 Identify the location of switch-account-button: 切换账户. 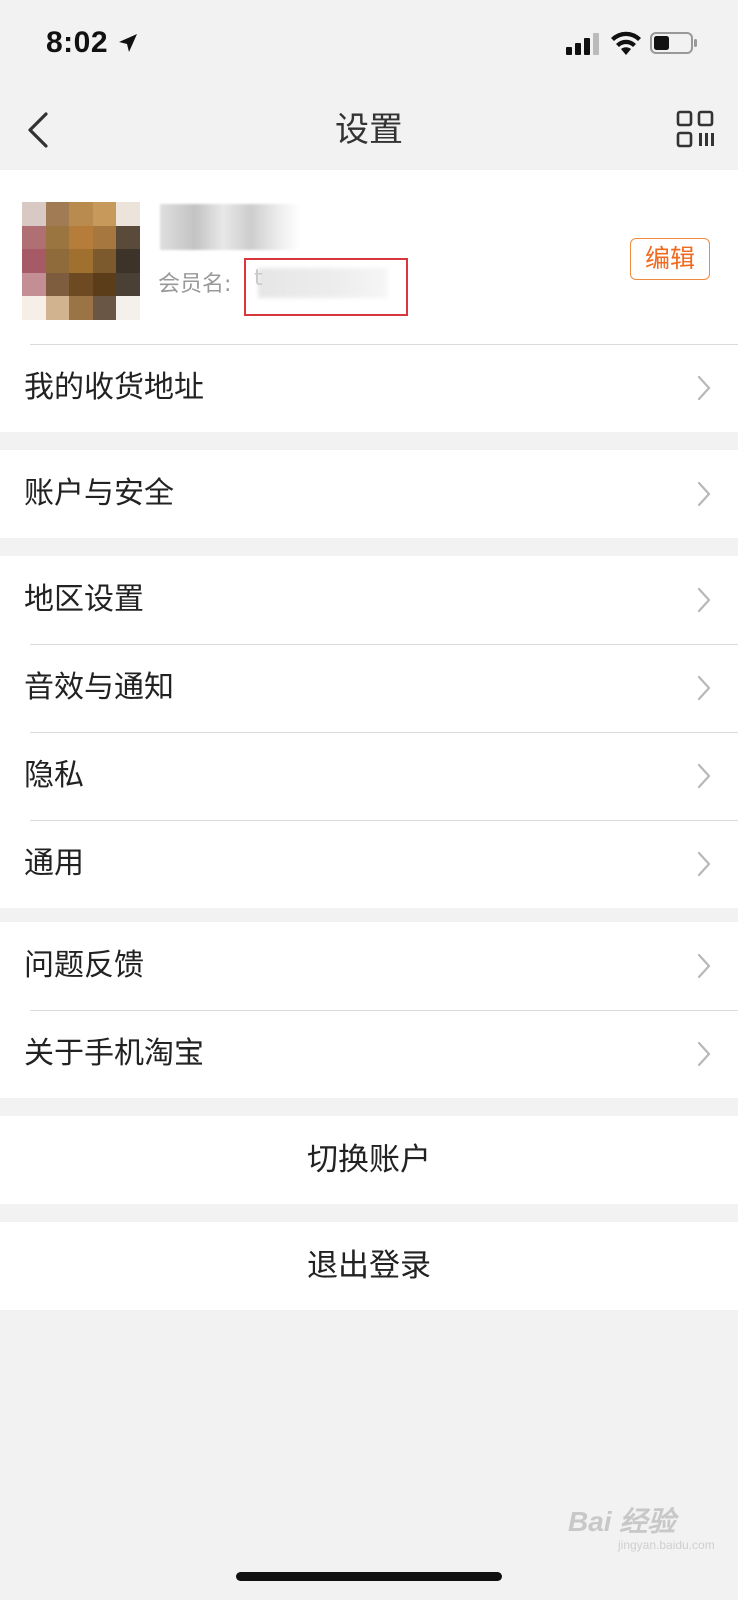
(369, 1160).